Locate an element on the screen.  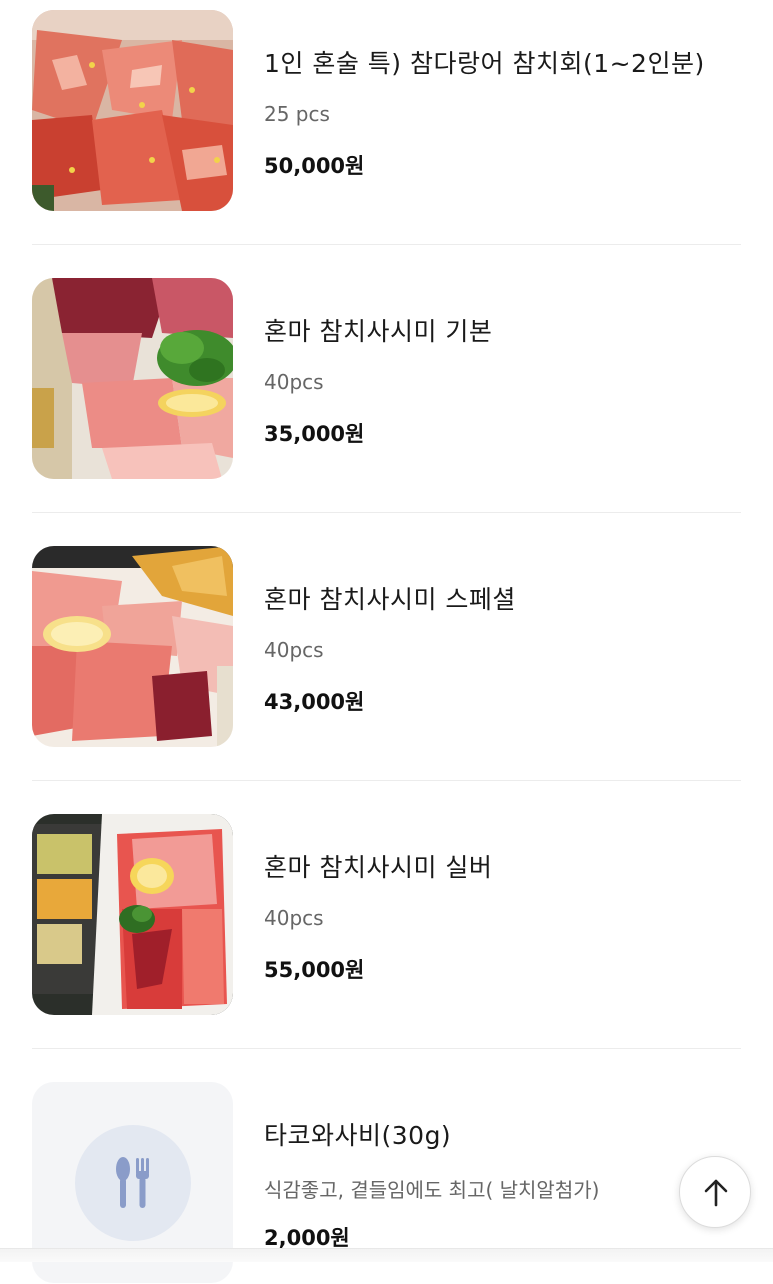
menu-item-price: 43,000원 is located at coordinates (314, 702).